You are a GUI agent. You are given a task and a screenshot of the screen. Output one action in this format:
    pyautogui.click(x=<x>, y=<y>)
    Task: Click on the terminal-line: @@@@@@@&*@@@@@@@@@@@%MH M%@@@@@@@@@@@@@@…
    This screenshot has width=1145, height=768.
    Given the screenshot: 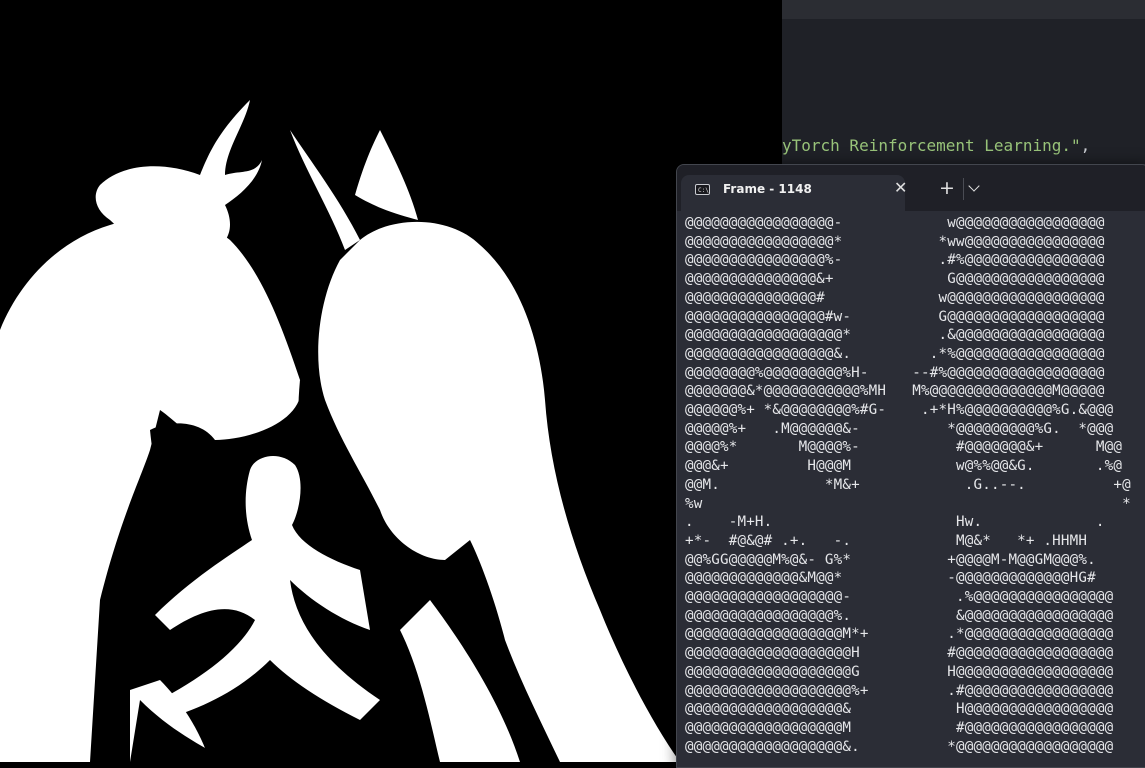 What is the action you would take?
    pyautogui.click(x=895, y=391)
    